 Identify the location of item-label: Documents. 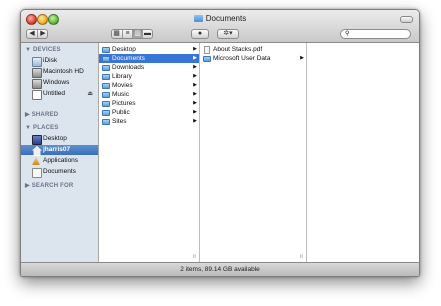
(128, 58).